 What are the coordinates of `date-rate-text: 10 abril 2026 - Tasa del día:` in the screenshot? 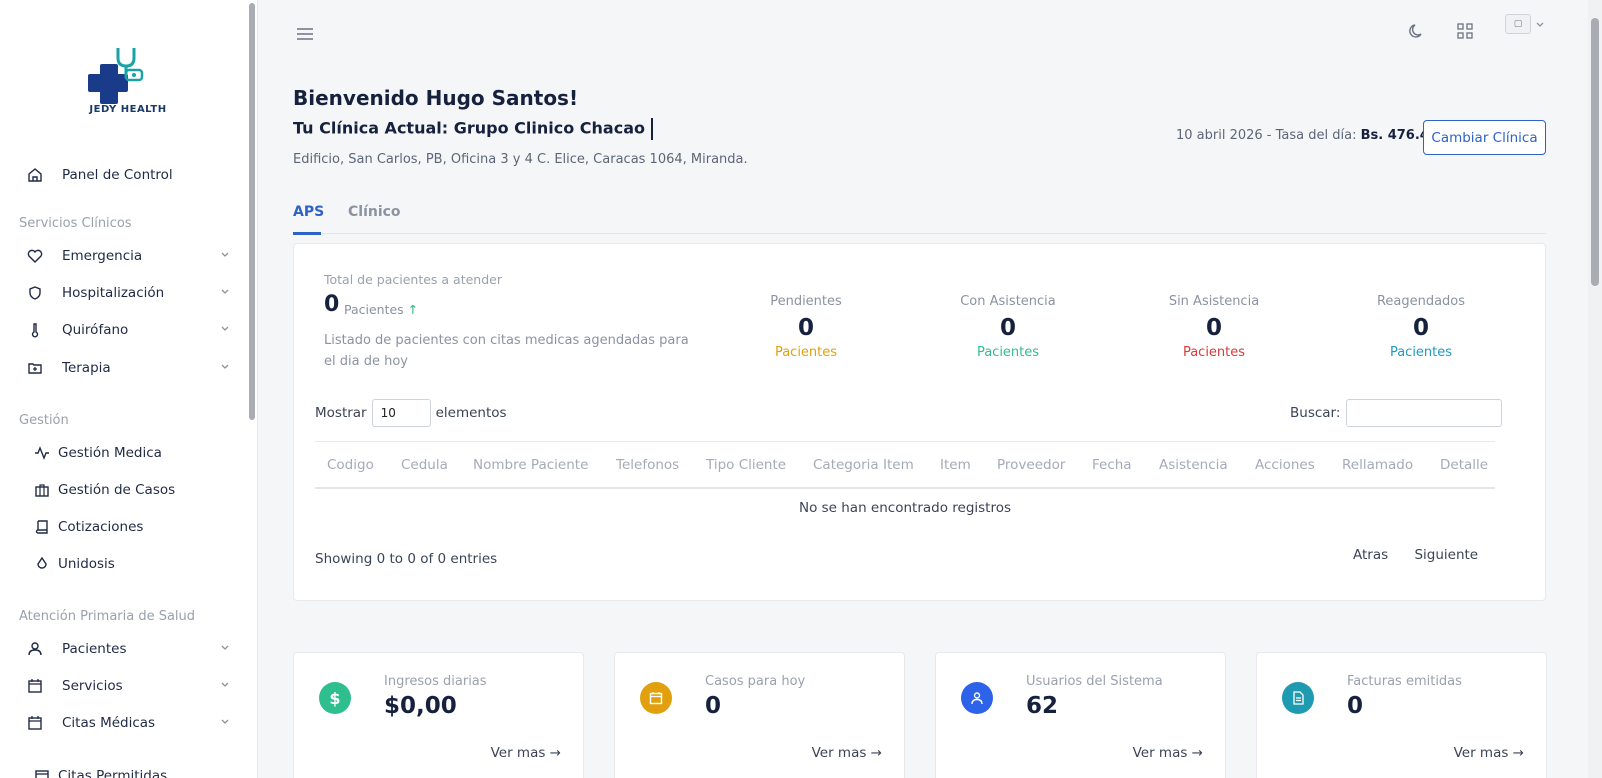 It's located at (1268, 135).